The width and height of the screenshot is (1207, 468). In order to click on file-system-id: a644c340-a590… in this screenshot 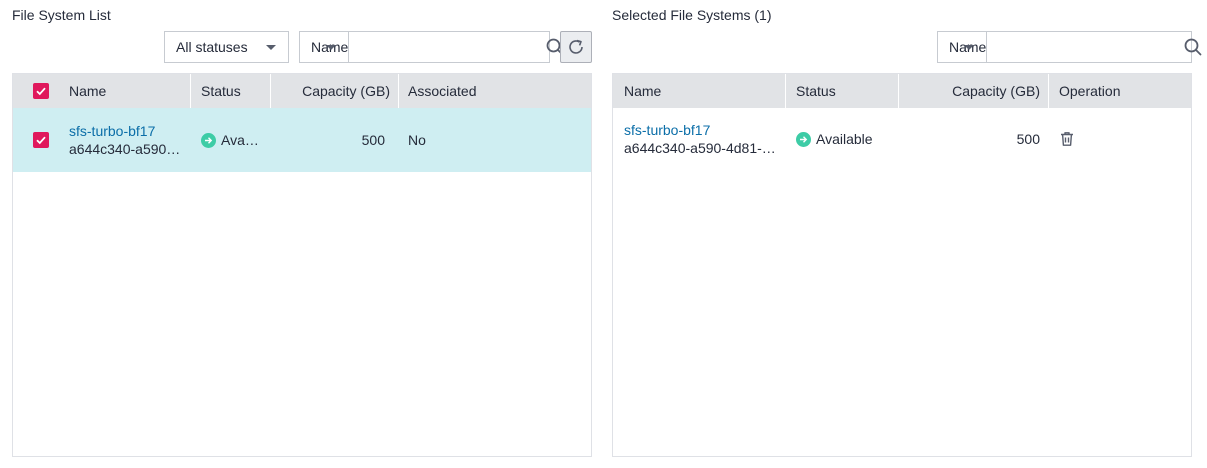, I will do `click(125, 149)`.